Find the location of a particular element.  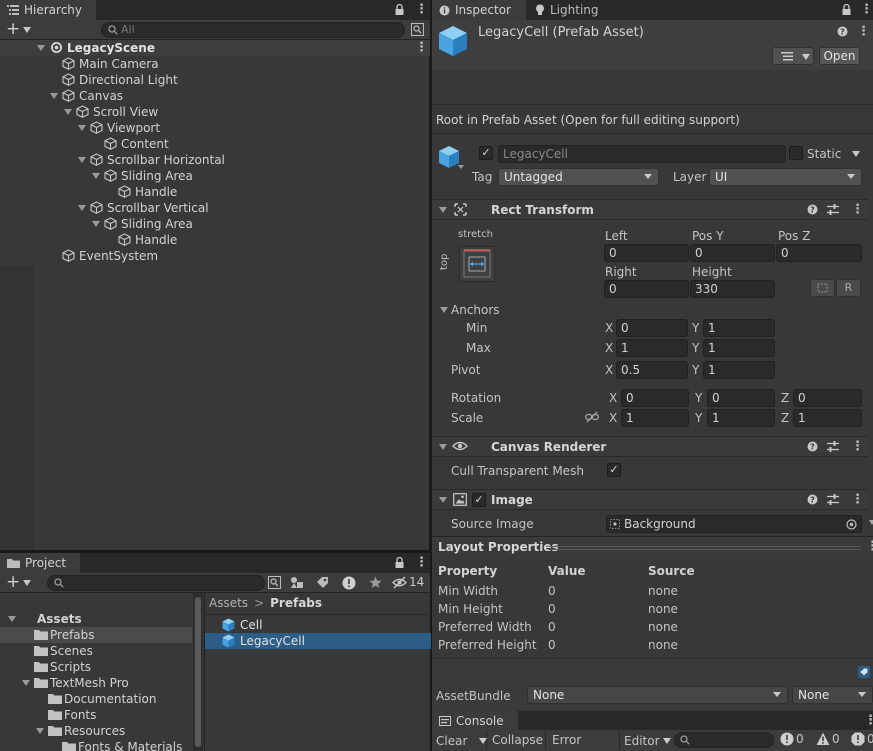

lock-icon is located at coordinates (399, 9).